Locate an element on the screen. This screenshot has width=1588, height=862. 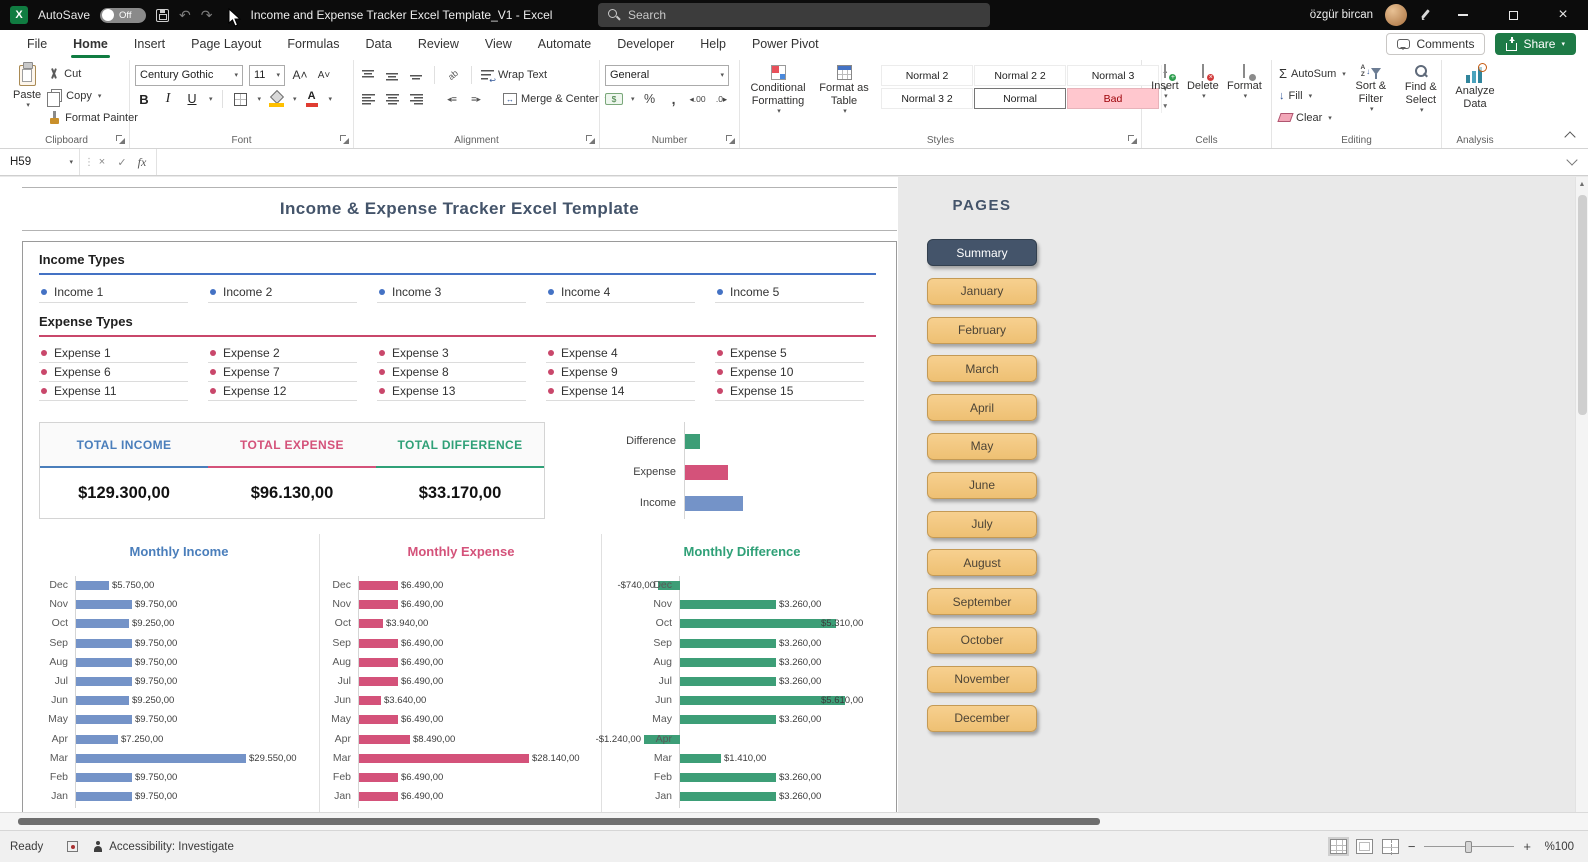
page-button-october: October is located at coordinates (982, 640).